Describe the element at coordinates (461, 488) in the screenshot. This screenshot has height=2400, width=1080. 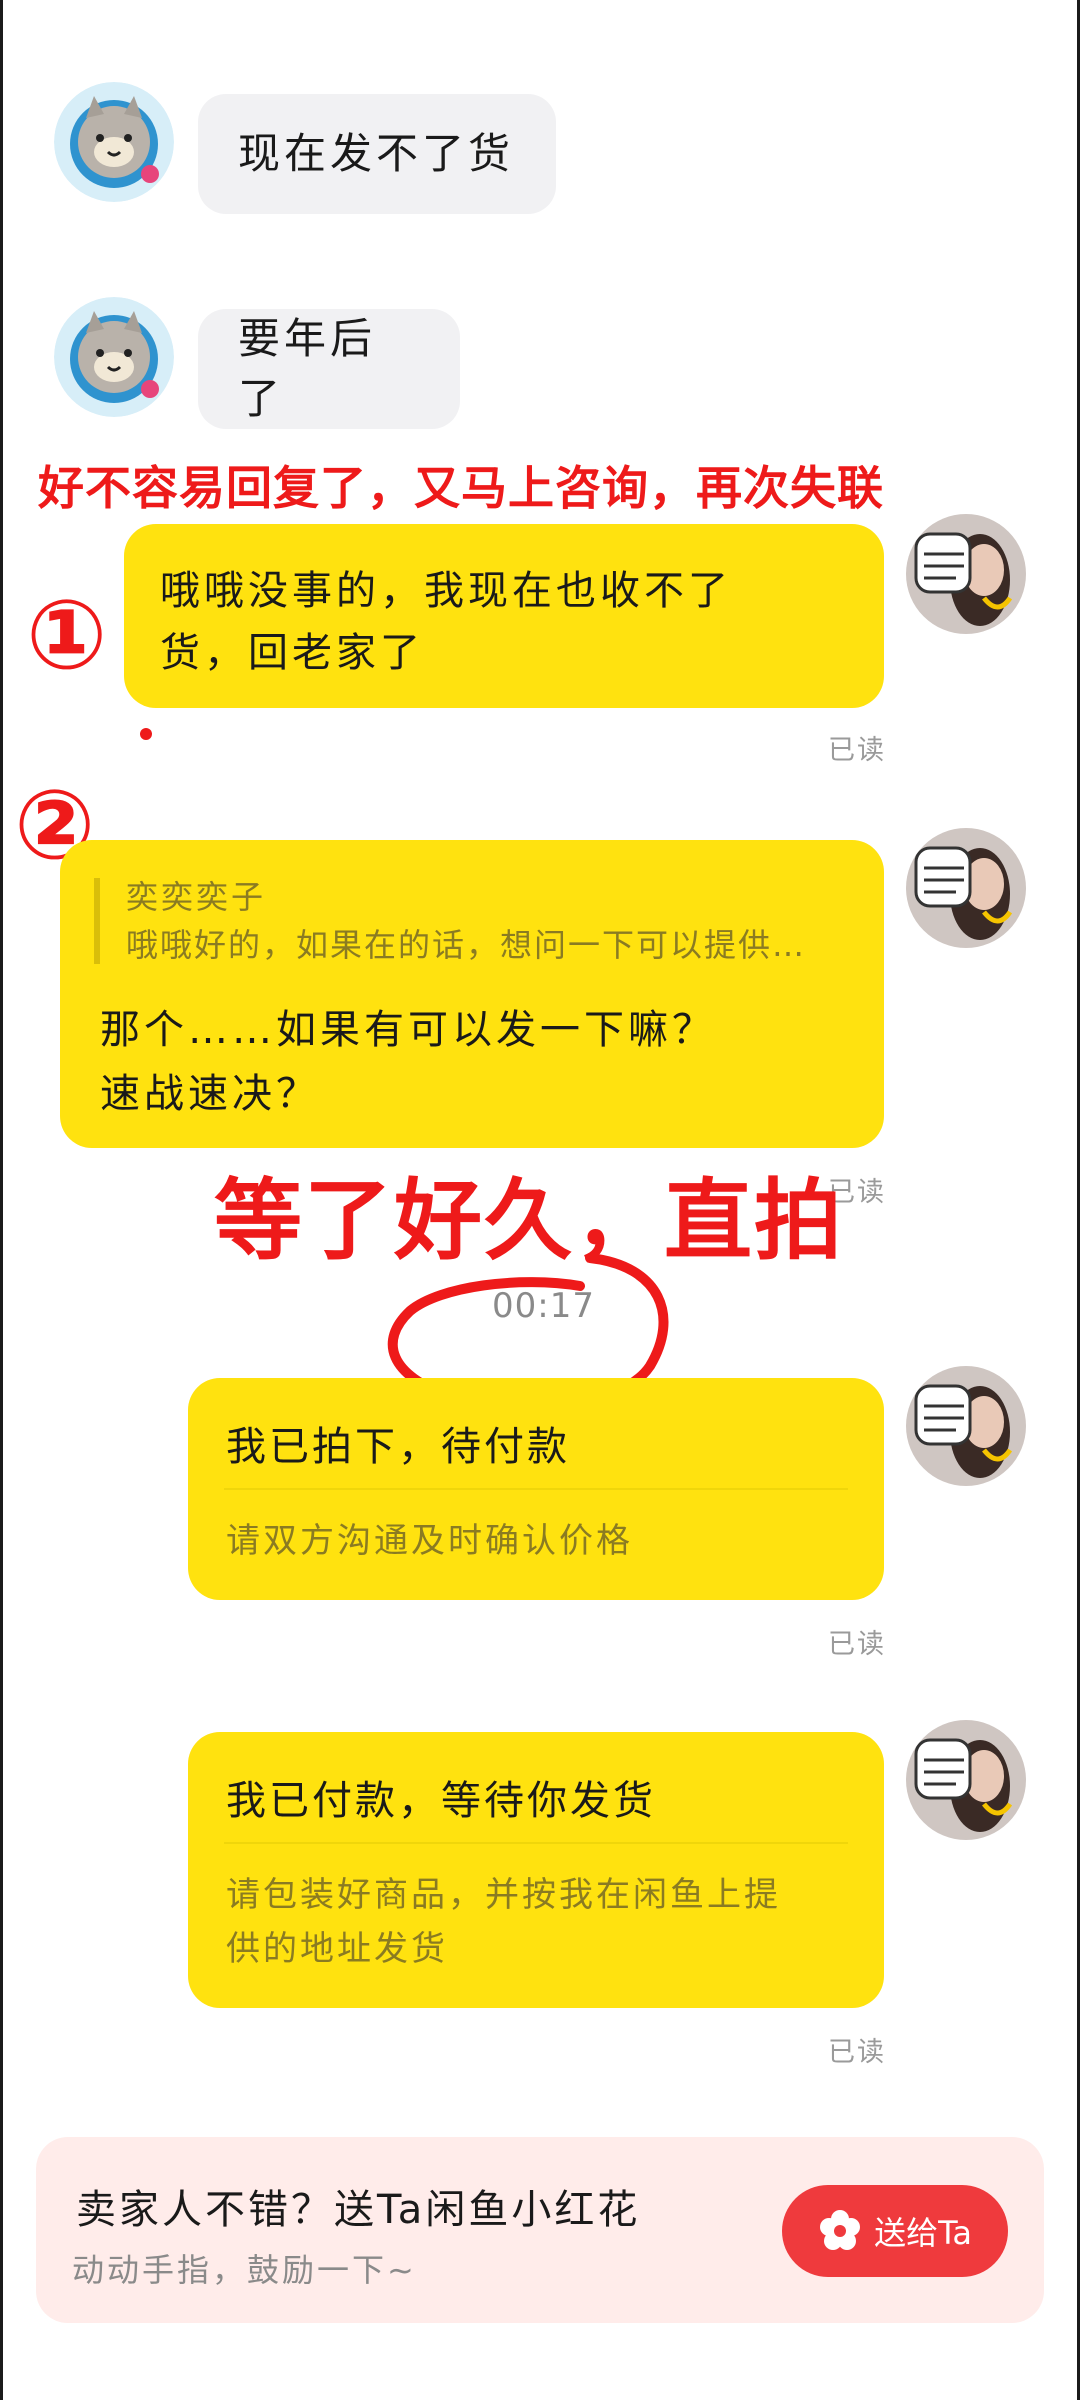
I see `annotation-banner: 好不容易回复了，又马上咨询，再次失联` at that location.